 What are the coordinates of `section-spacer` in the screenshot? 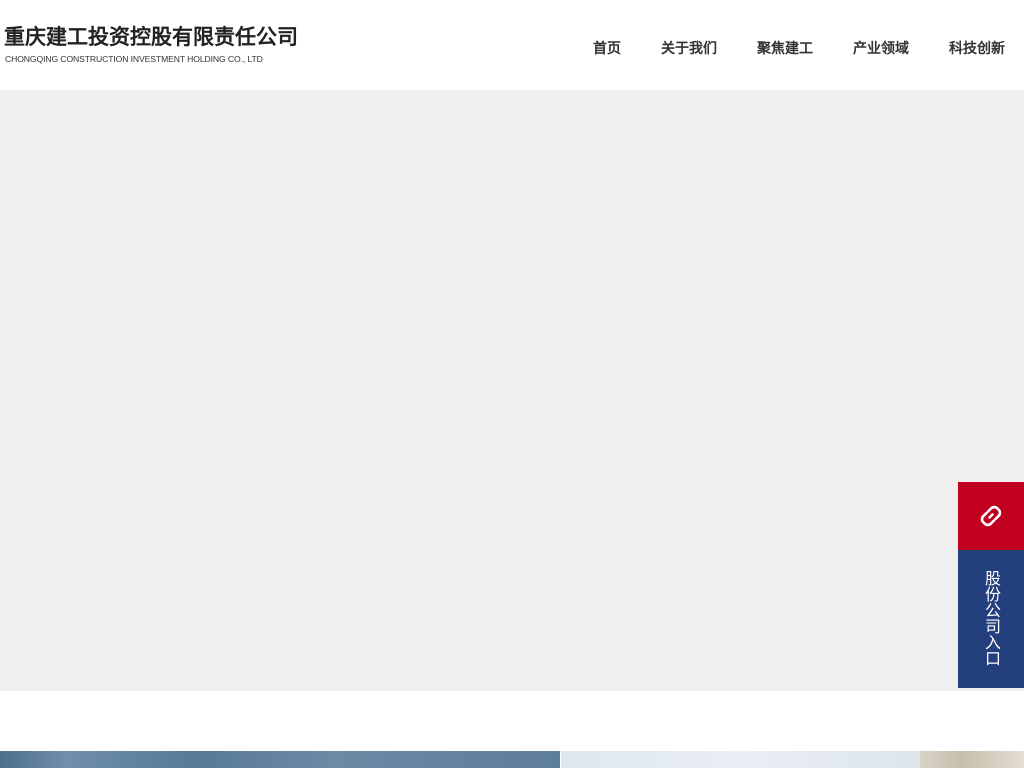 It's located at (512, 721).